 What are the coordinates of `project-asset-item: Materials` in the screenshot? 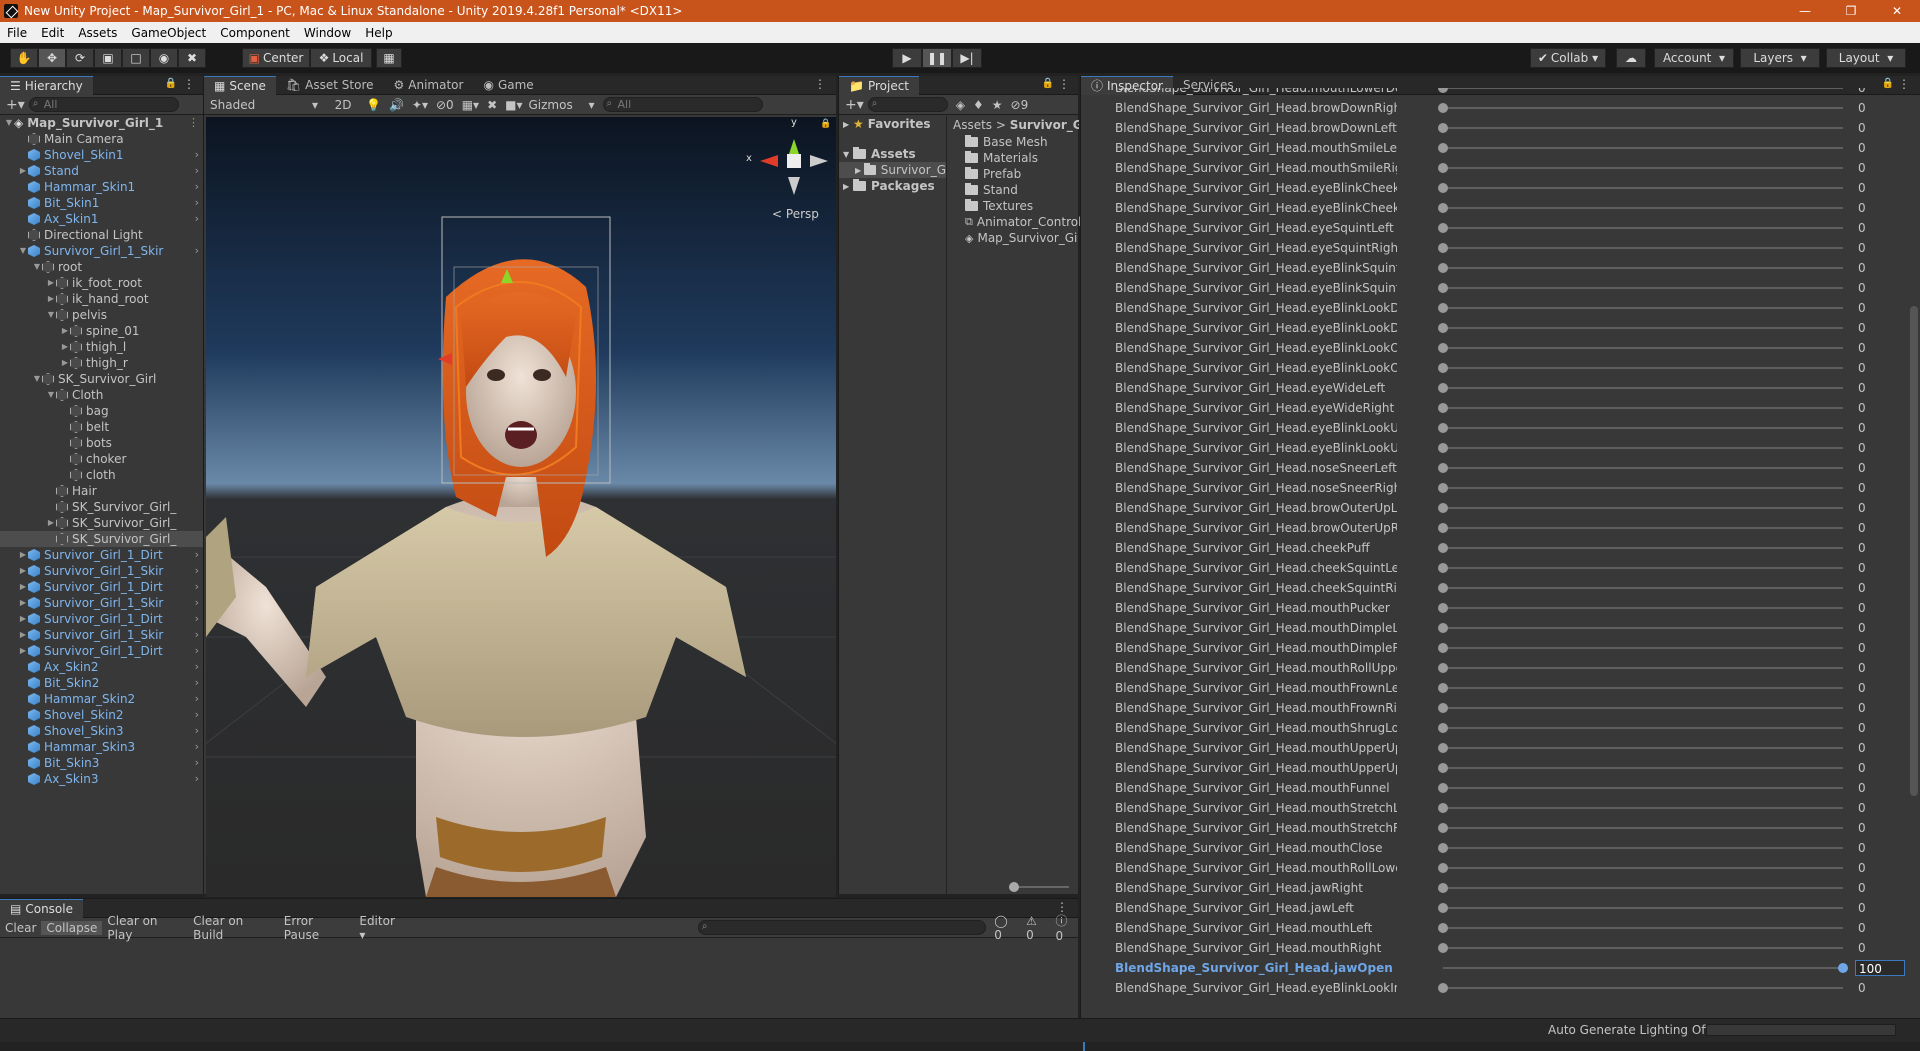 It's located at (1022, 158).